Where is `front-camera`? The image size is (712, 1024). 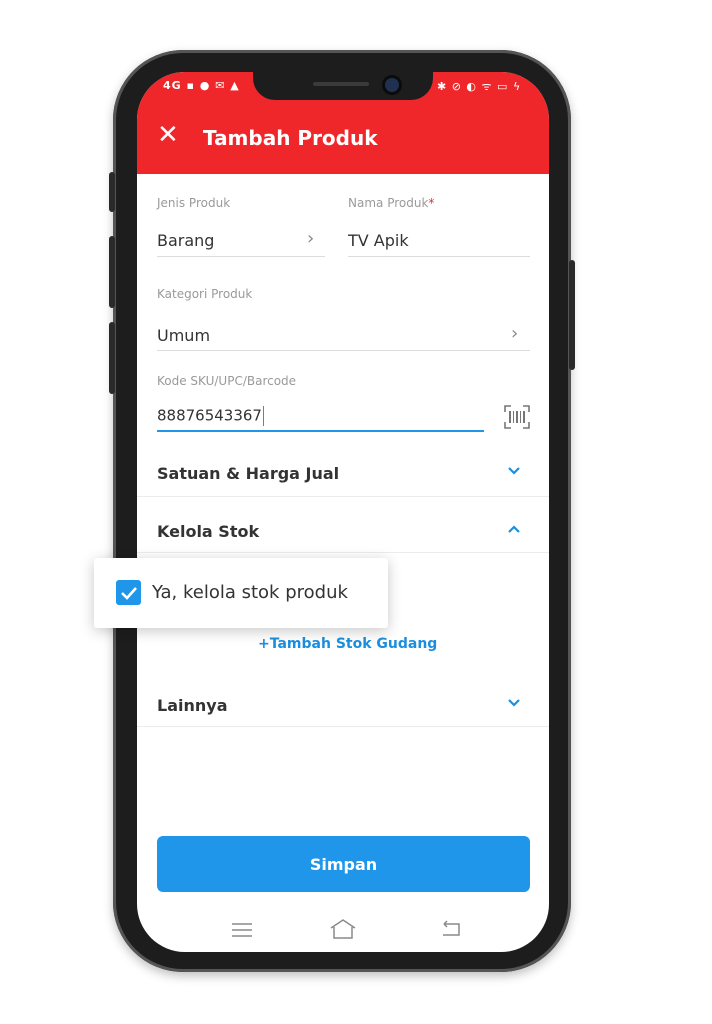
front-camera is located at coordinates (392, 85).